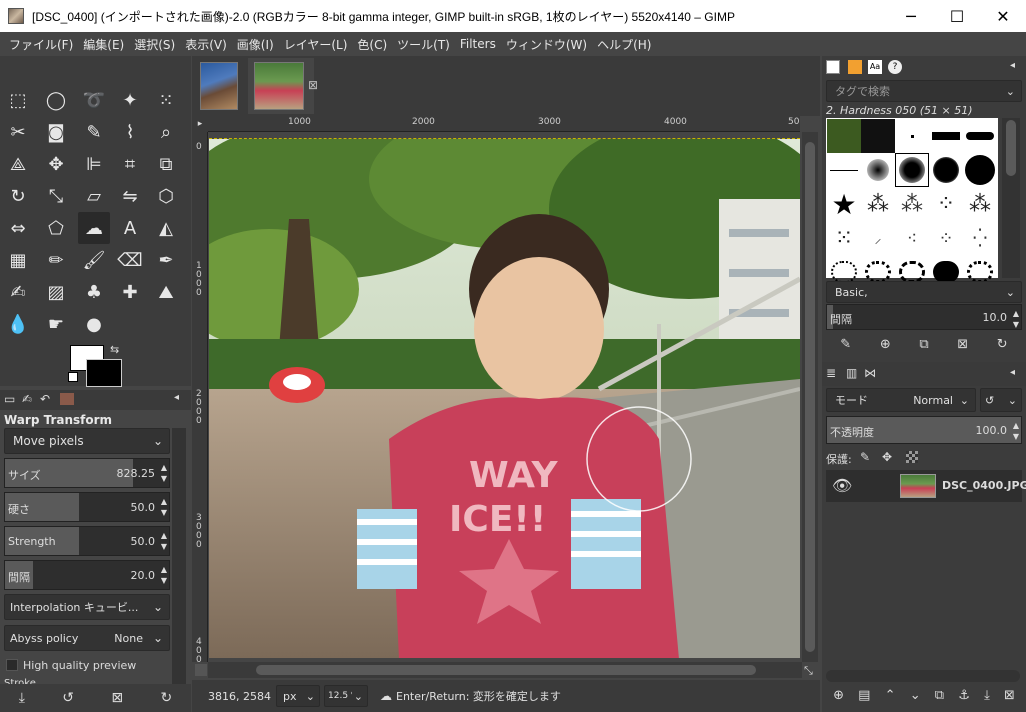 The width and height of the screenshot is (1026, 712). I want to click on crop-icon: ⌗, so click(130, 164).